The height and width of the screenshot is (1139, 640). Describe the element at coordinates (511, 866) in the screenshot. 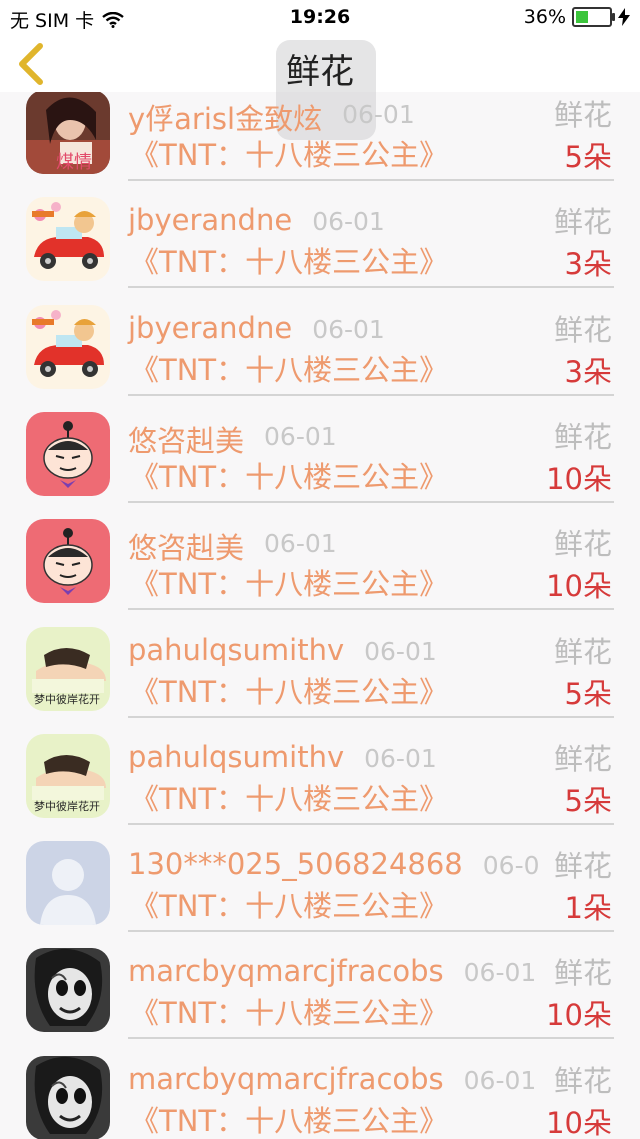

I see `gift-date: 06-0` at that location.